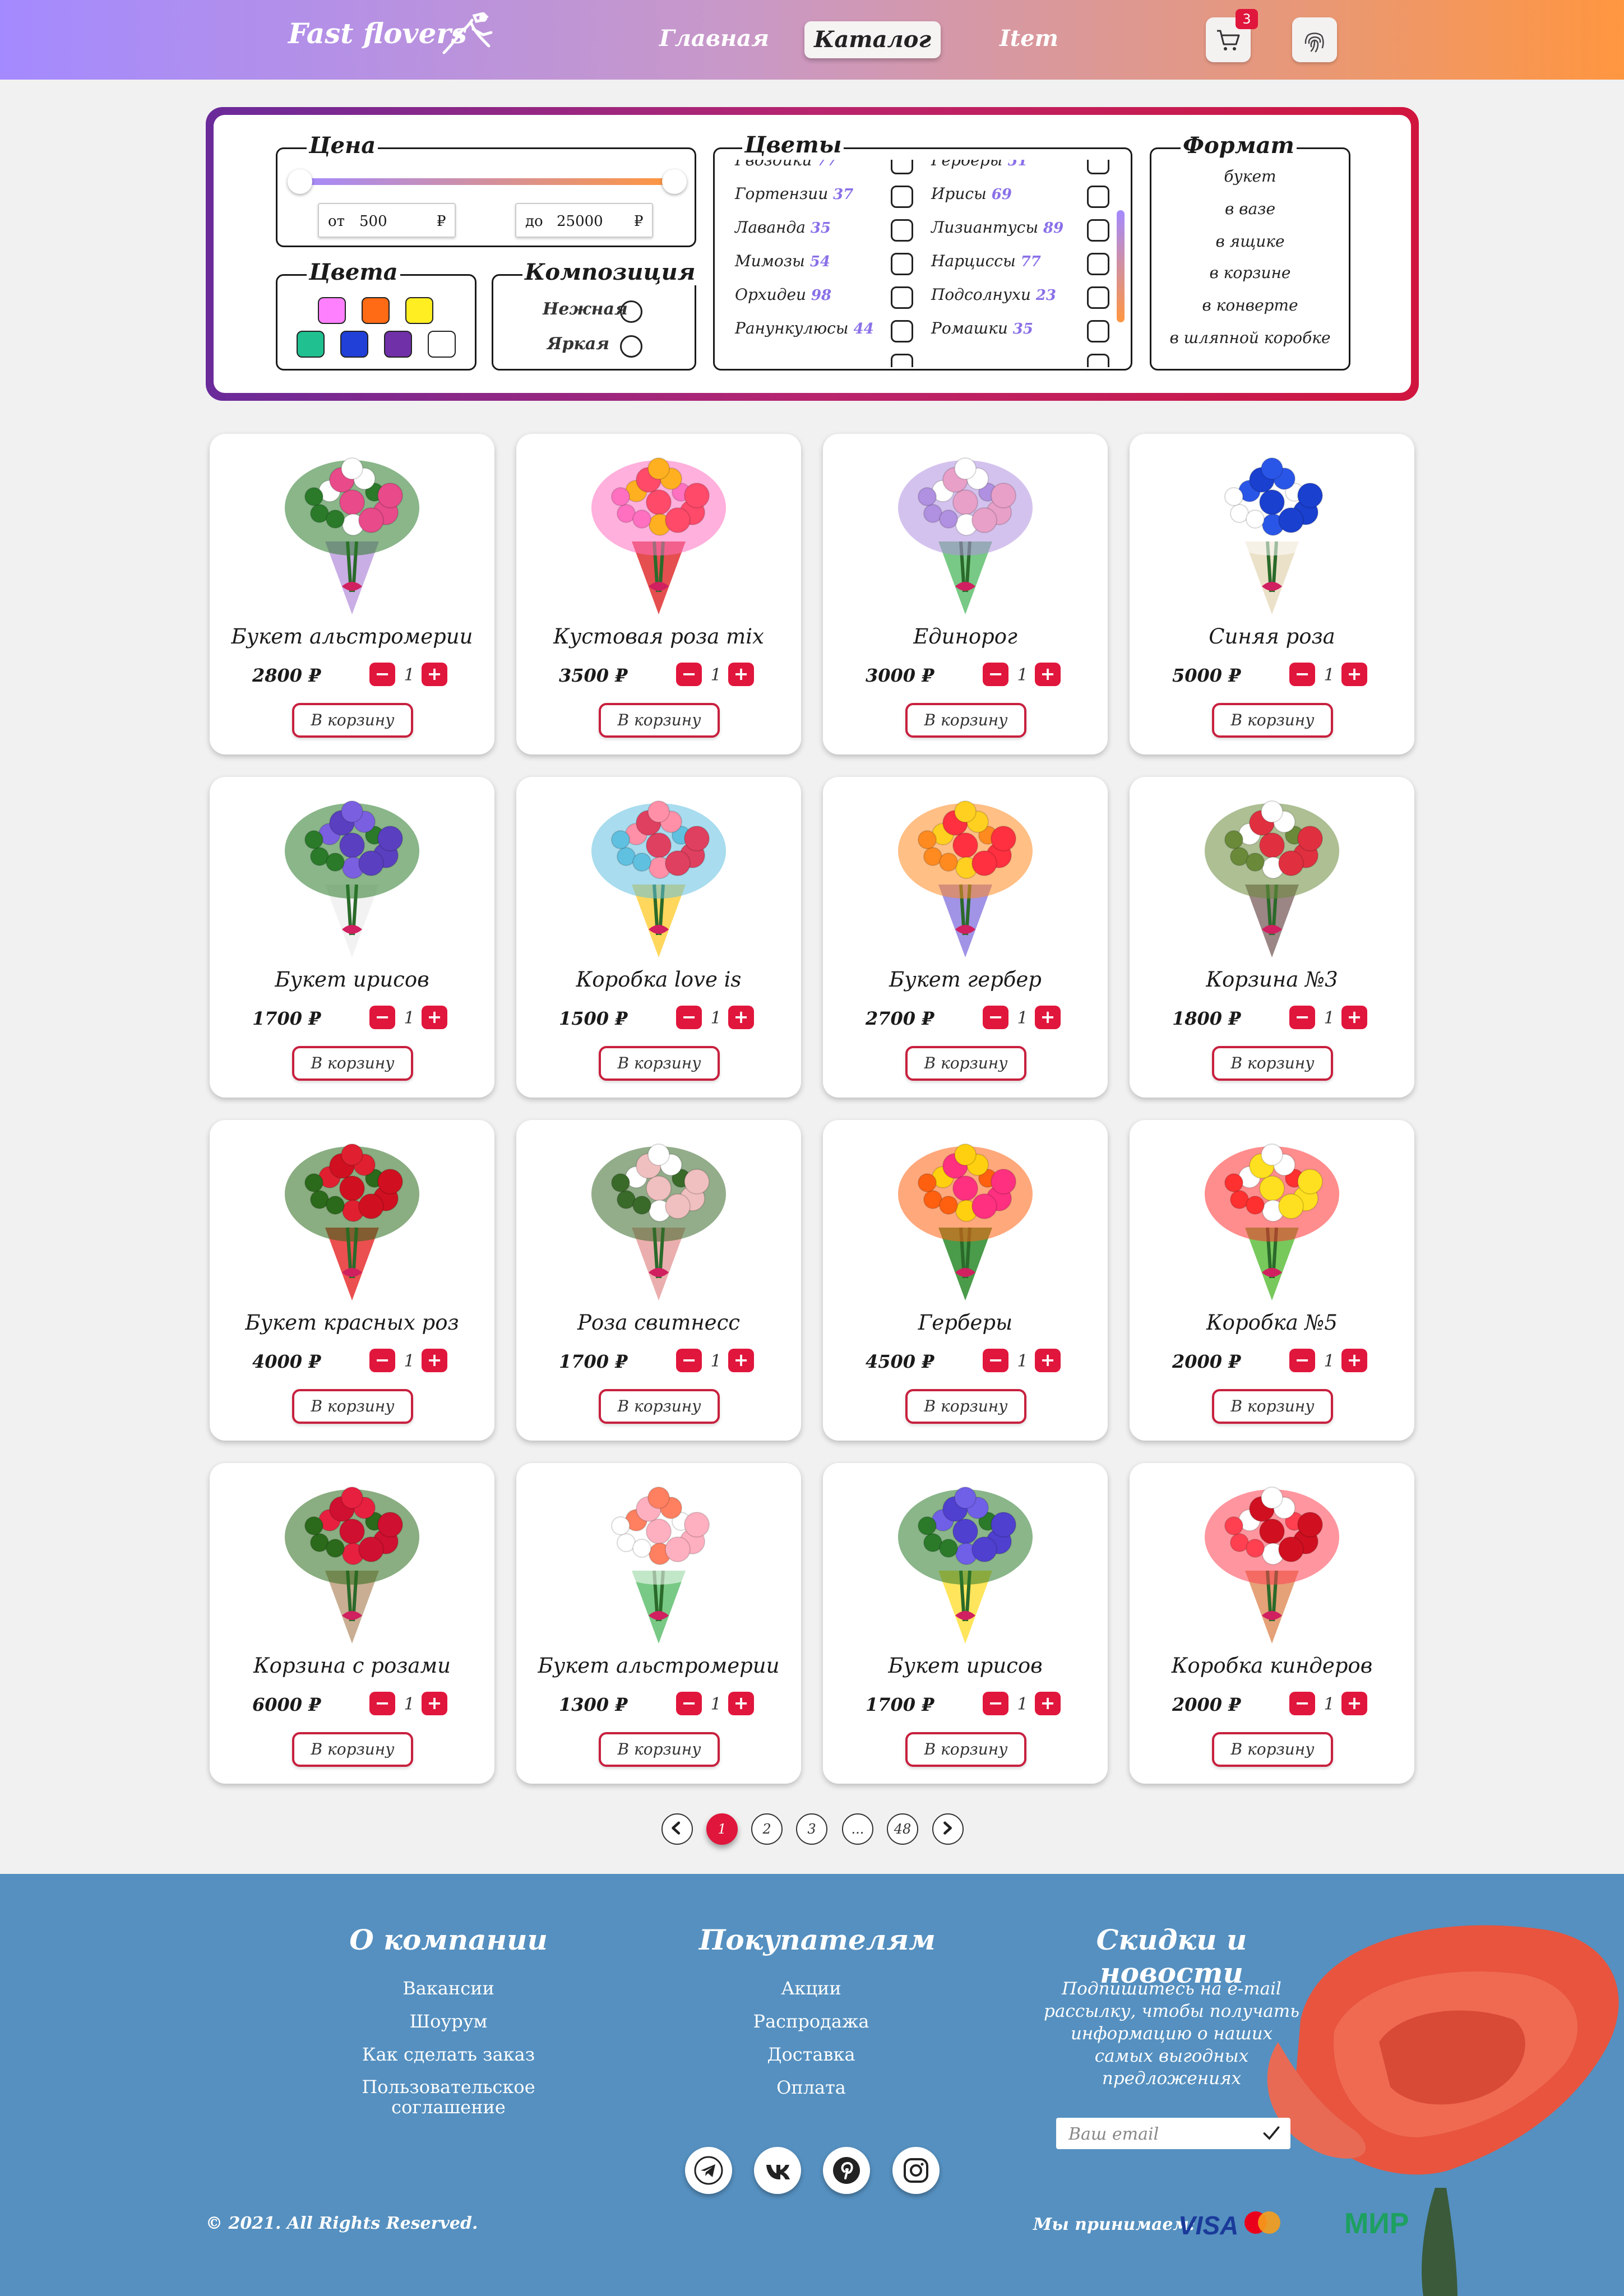 This screenshot has height=2296, width=1624. What do you see at coordinates (658, 1280) in the screenshot?
I see `product-card: Роза свитнесс 1700 ₽ −1 + В корзину` at bounding box center [658, 1280].